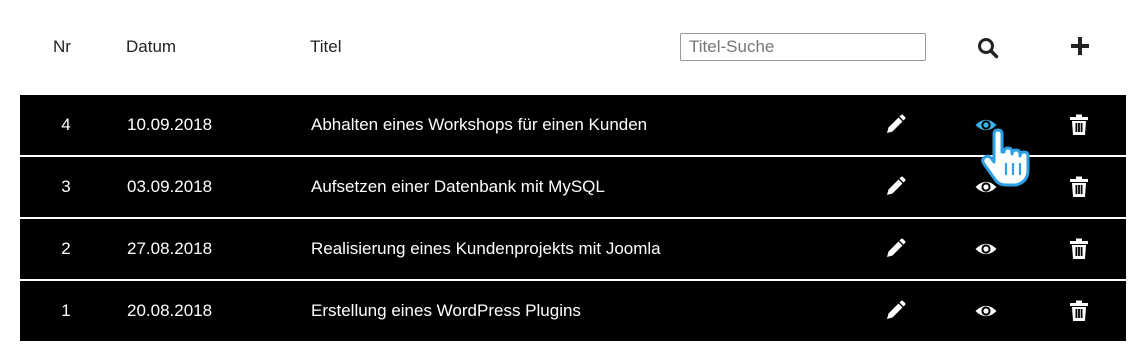 The image size is (1146, 361). What do you see at coordinates (1080, 46) in the screenshot?
I see `plus-icon` at bounding box center [1080, 46].